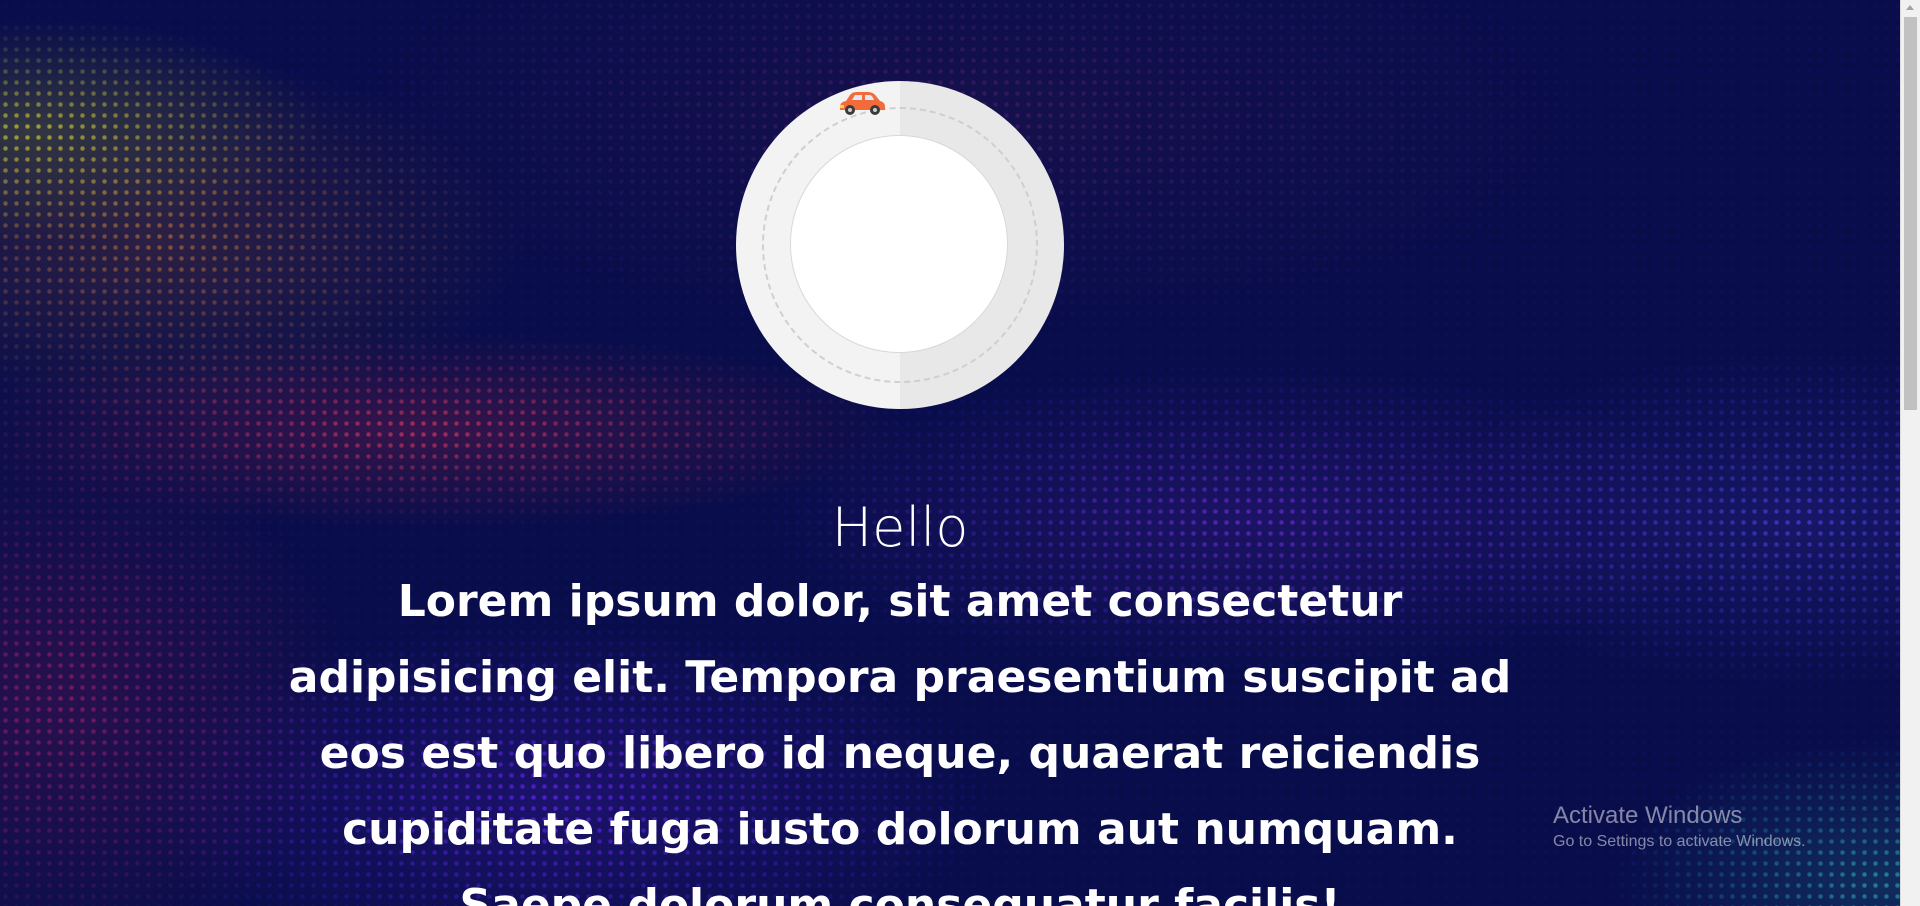 This screenshot has height=906, width=1920. What do you see at coordinates (1910, 213) in the screenshot?
I see `scrollbar-thumb` at bounding box center [1910, 213].